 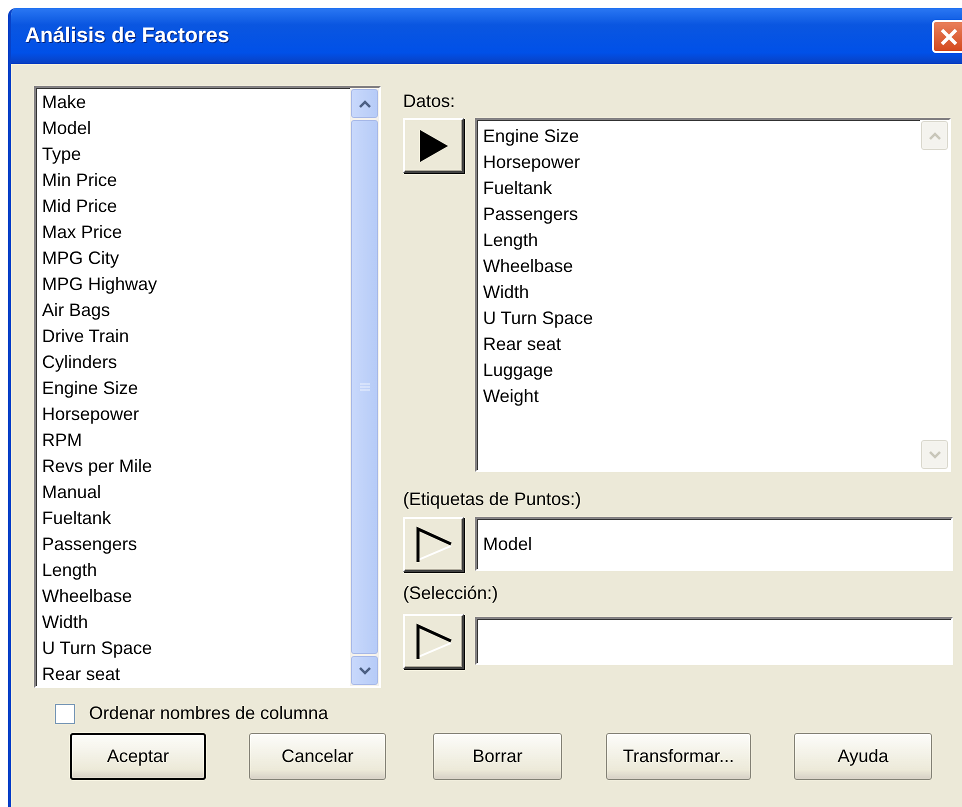 What do you see at coordinates (196, 466) in the screenshot?
I see `list-item: Revs per Mile` at bounding box center [196, 466].